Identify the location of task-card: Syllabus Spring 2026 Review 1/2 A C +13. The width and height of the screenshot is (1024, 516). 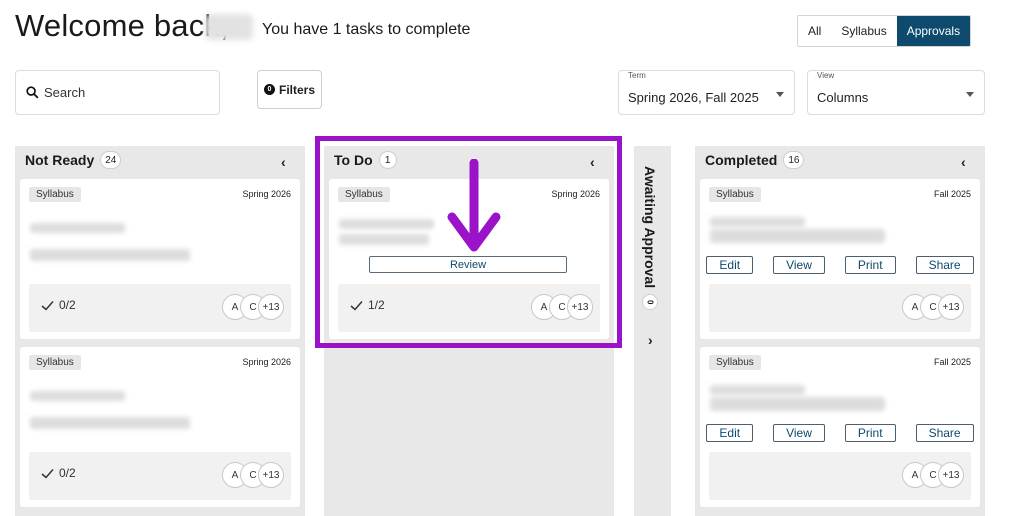
(469, 259).